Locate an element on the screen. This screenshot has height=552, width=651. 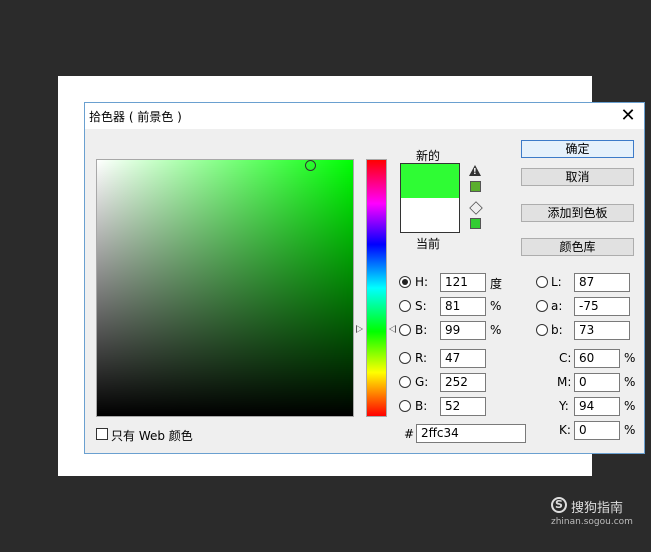
hue-radio is located at coordinates (405, 282).